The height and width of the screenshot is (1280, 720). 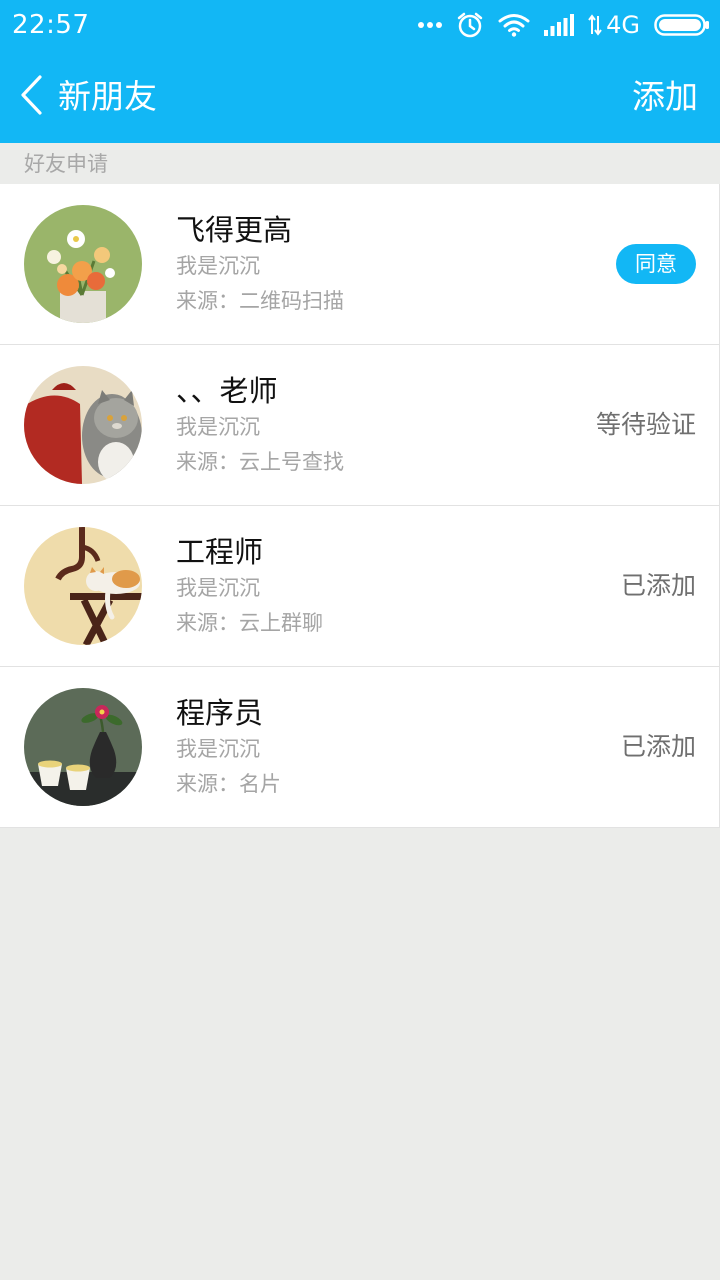 What do you see at coordinates (645, 424) in the screenshot?
I see `request-status: 等待验证` at bounding box center [645, 424].